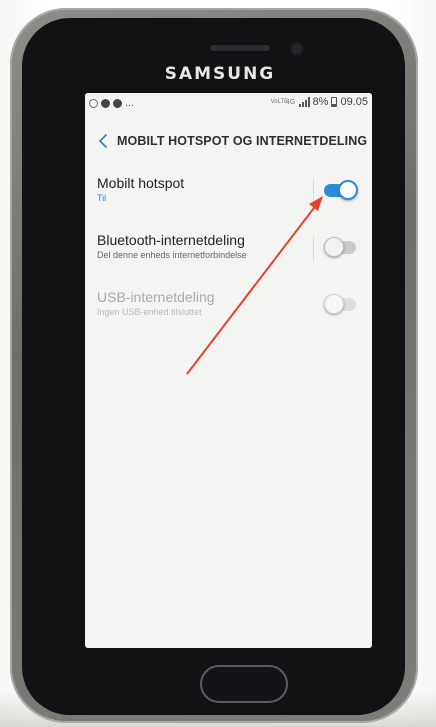 The width and height of the screenshot is (436, 727). What do you see at coordinates (149, 312) in the screenshot?
I see `setting-subtitle: Ingen USB-enhed tilsluttet` at bounding box center [149, 312].